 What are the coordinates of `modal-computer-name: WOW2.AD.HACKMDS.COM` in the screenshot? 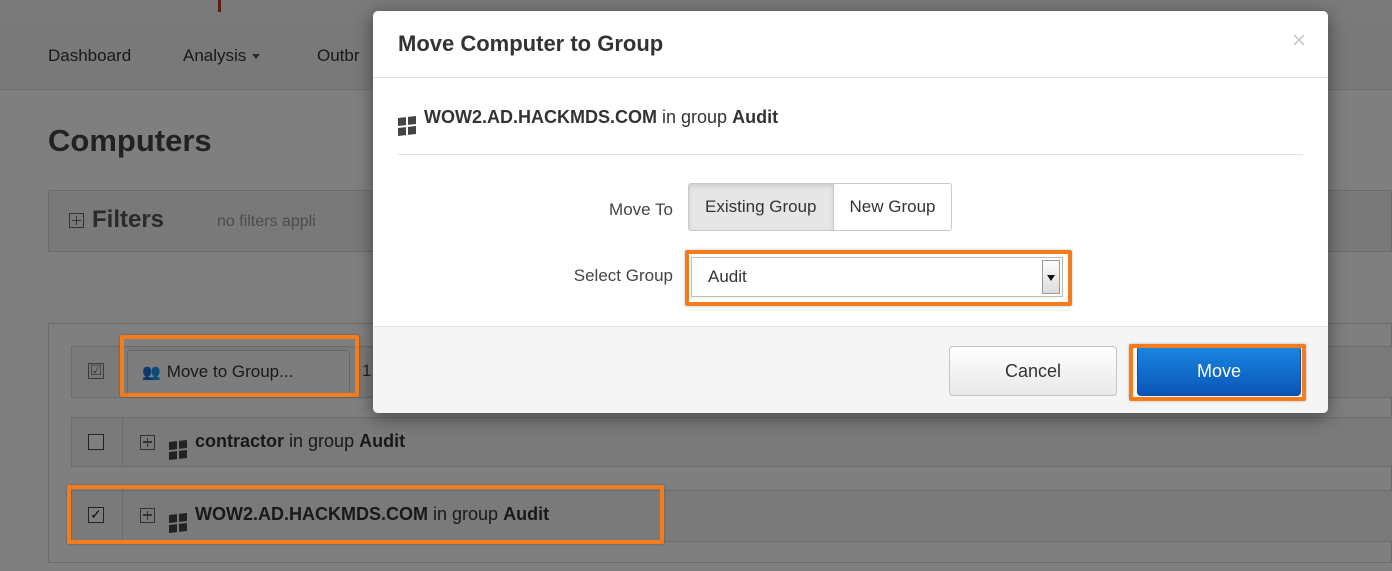 It's located at (540, 117).